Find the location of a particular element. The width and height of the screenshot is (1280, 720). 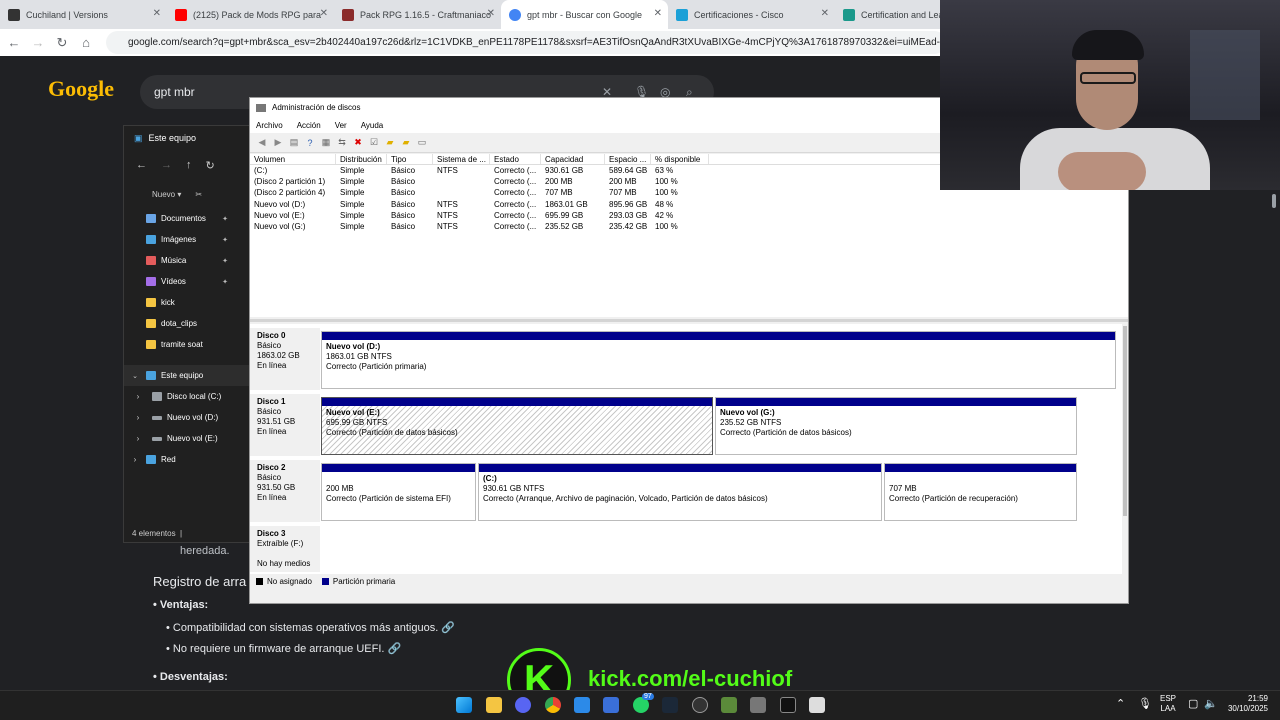

cut-icon: ✂ is located at coordinates (198, 194).